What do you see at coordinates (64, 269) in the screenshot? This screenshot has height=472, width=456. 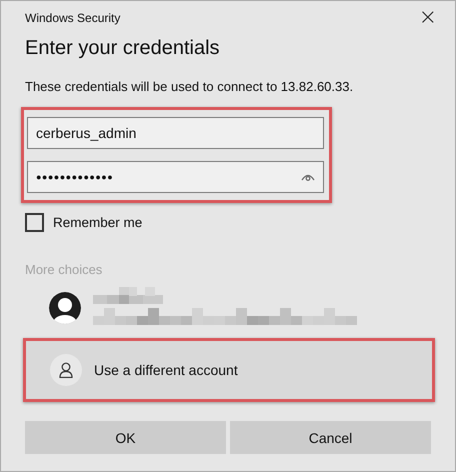 I see `more-choices-label: More choices` at bounding box center [64, 269].